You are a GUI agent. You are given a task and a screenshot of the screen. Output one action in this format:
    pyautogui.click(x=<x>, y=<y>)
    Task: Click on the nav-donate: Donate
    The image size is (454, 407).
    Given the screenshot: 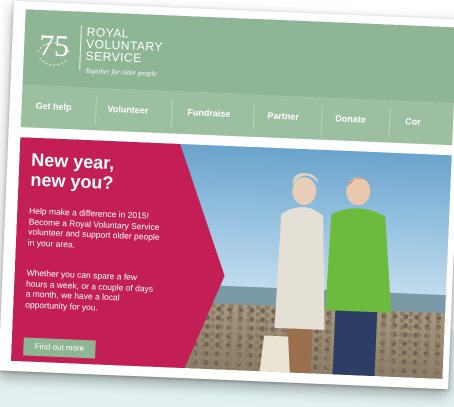 What is the action you would take?
    pyautogui.click(x=350, y=118)
    